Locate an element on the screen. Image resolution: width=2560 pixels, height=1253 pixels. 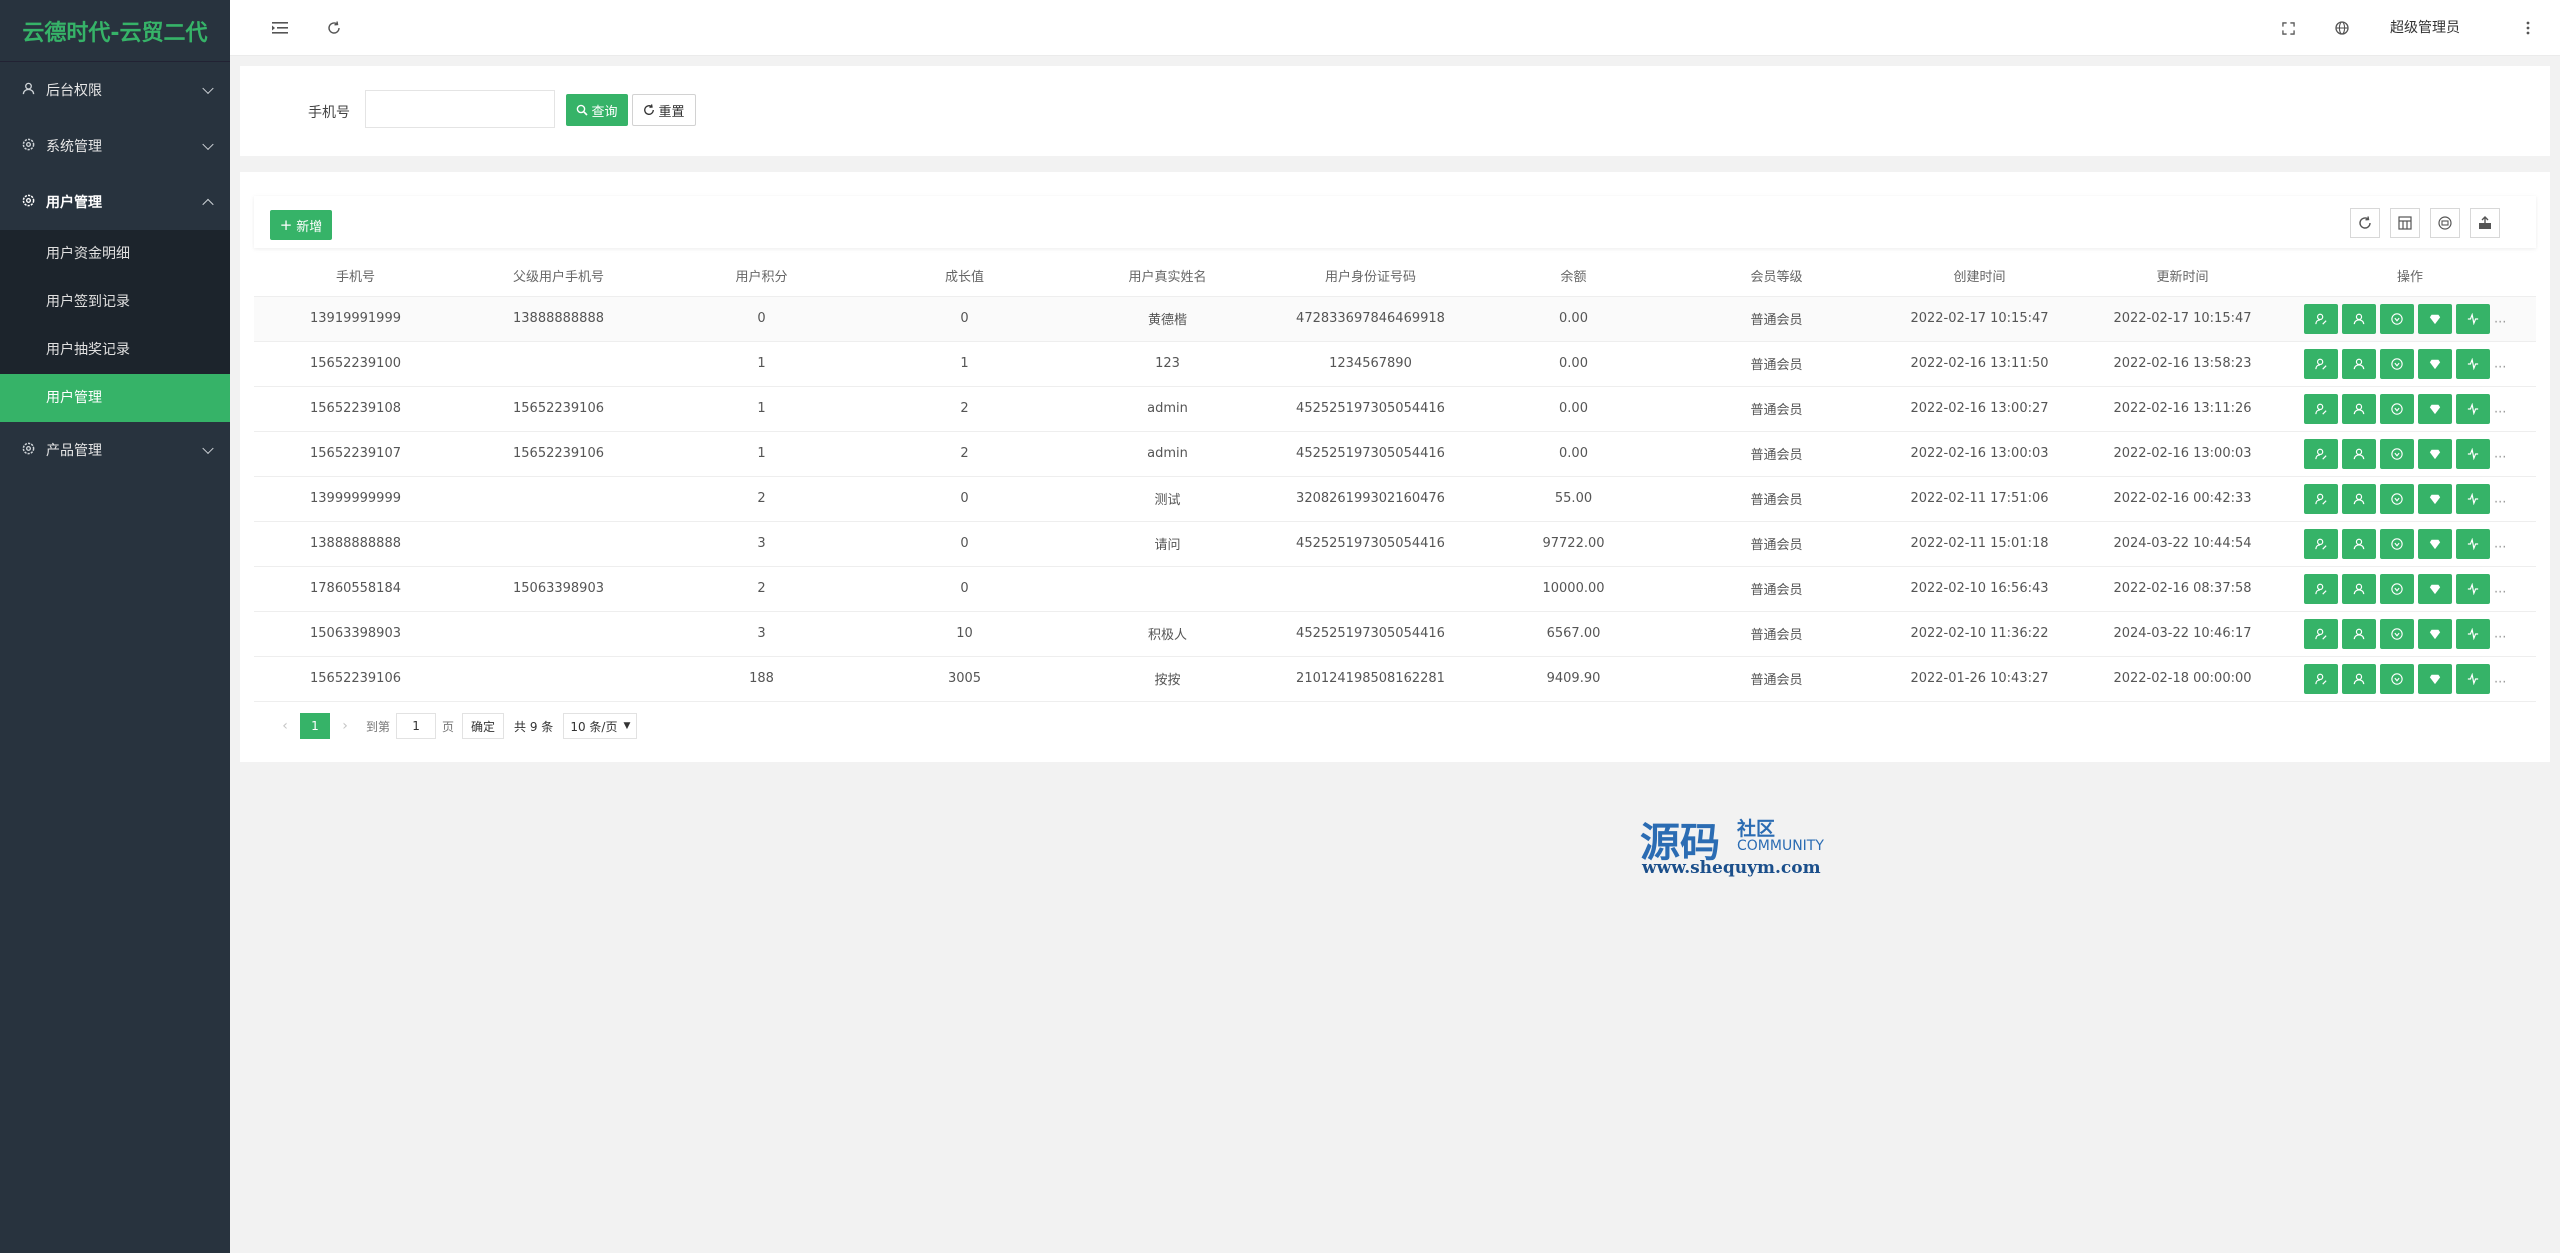
goto-page-input: 1 is located at coordinates (416, 726).